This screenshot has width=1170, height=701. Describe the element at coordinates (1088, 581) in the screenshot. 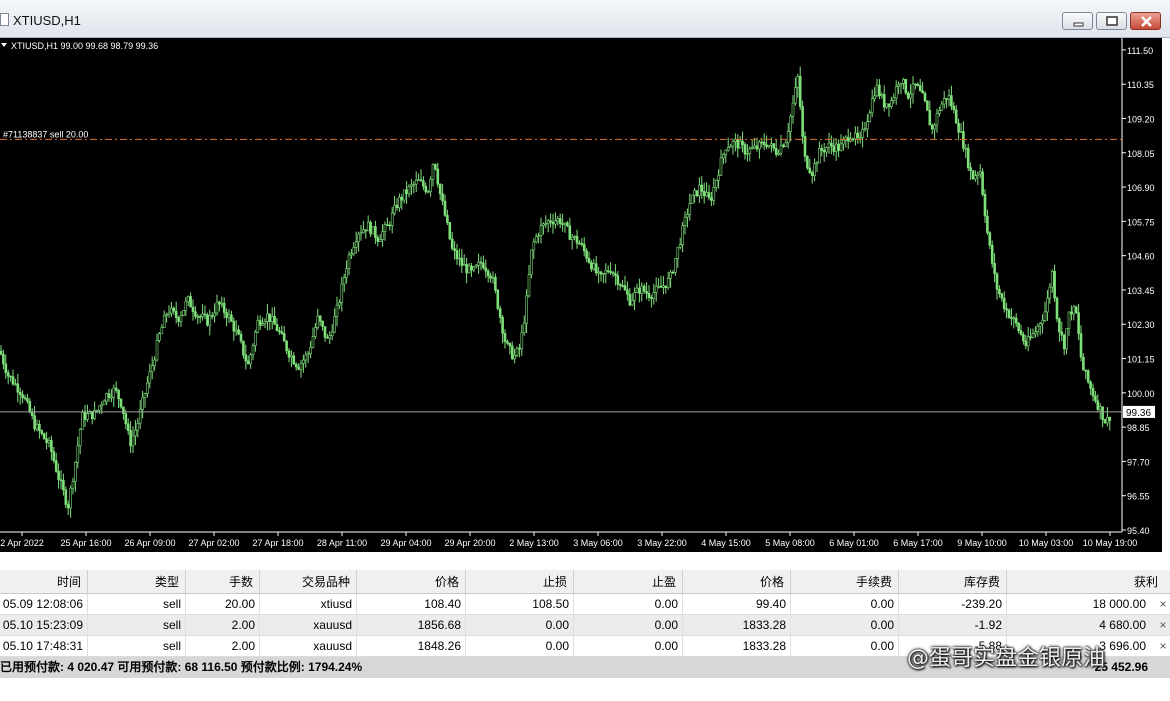

I see `col-header-profit: 获利` at that location.